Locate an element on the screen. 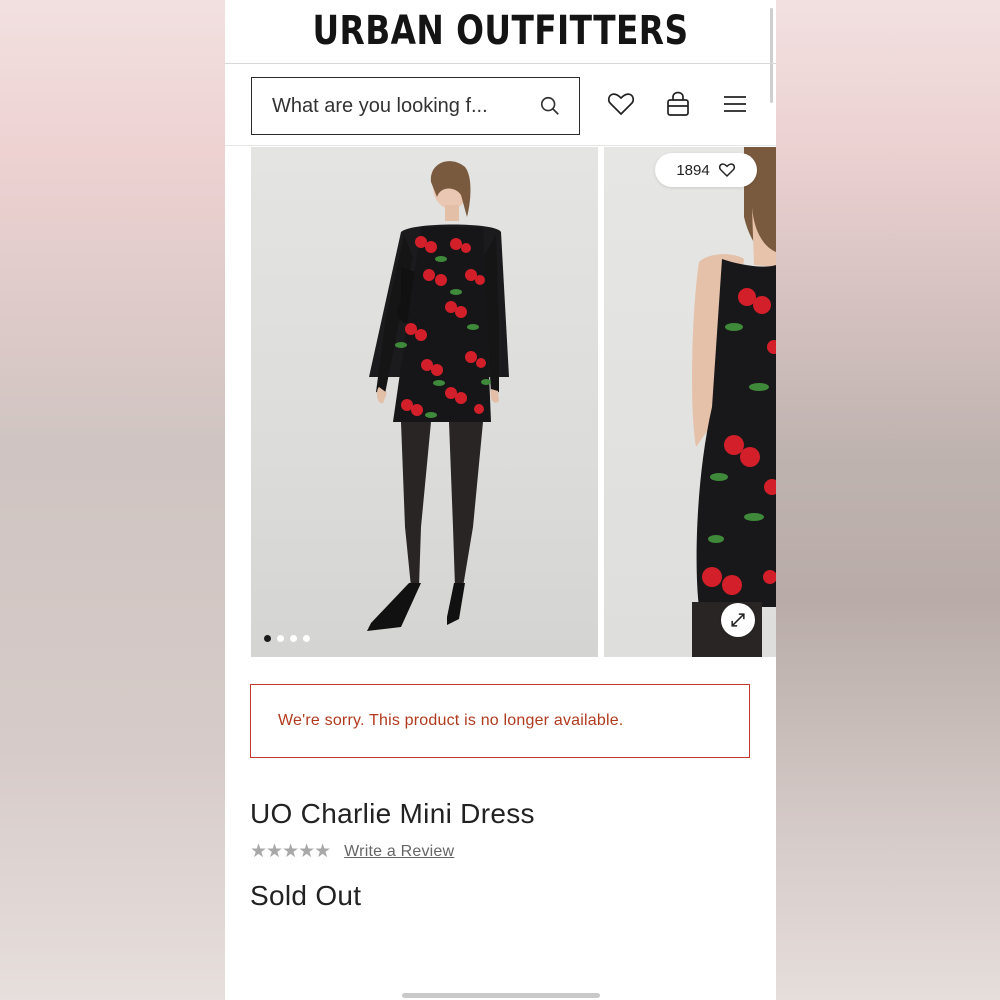 Image resolution: width=1000 pixels, height=1000 pixels. like-count-badge: 1894 is located at coordinates (706, 170).